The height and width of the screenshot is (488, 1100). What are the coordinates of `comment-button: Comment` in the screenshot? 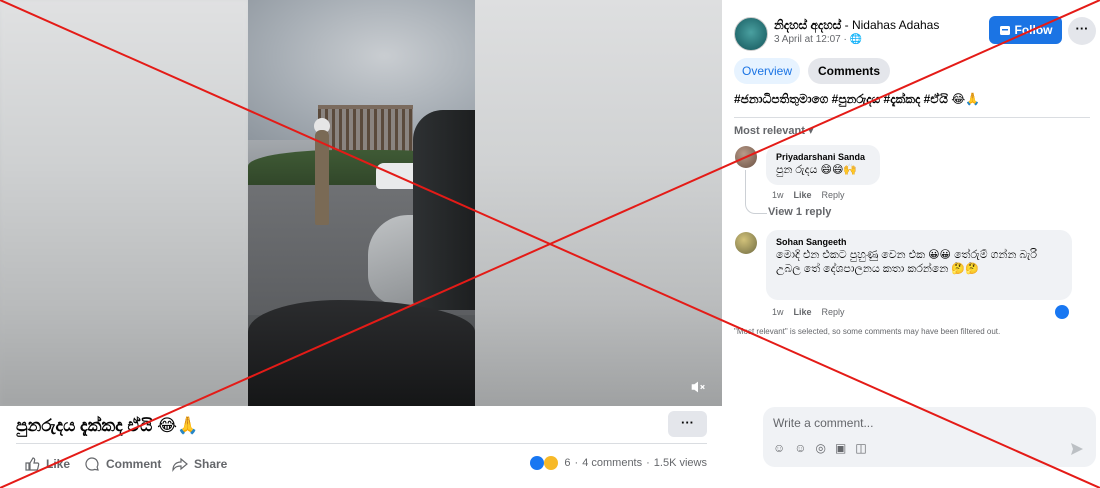 It's located at (122, 464).